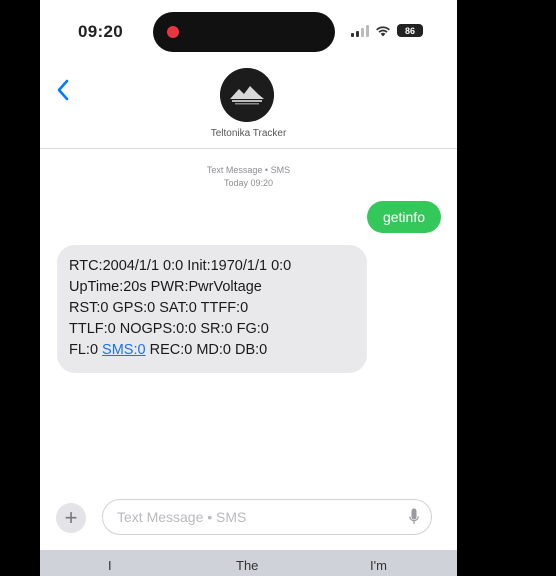  I want to click on sms-link: SMS:0, so click(124, 350).